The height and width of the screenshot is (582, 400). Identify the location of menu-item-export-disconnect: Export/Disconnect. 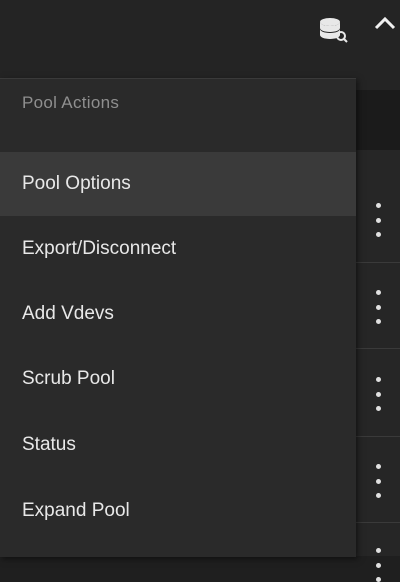
(178, 249).